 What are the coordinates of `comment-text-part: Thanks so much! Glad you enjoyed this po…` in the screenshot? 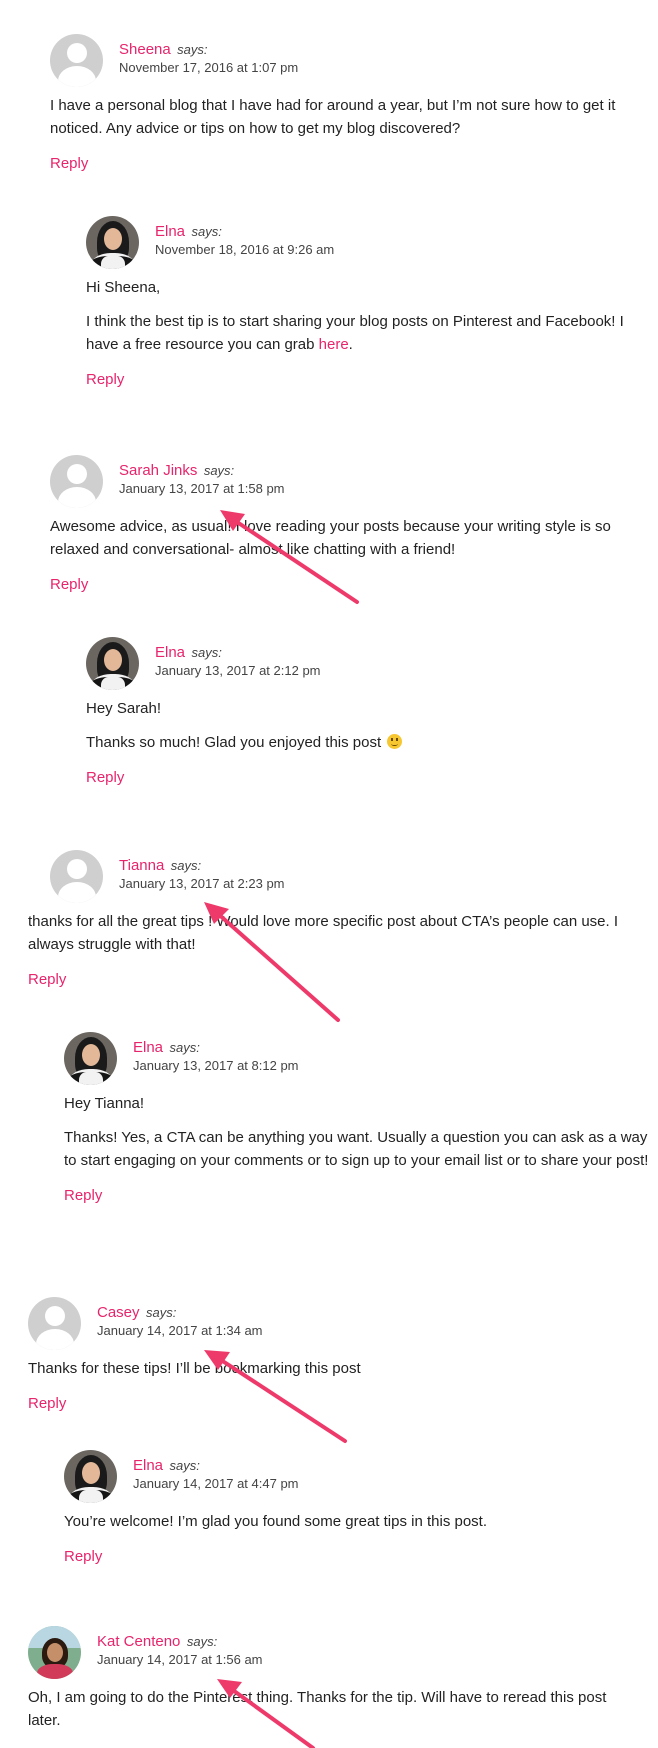 It's located at (234, 742).